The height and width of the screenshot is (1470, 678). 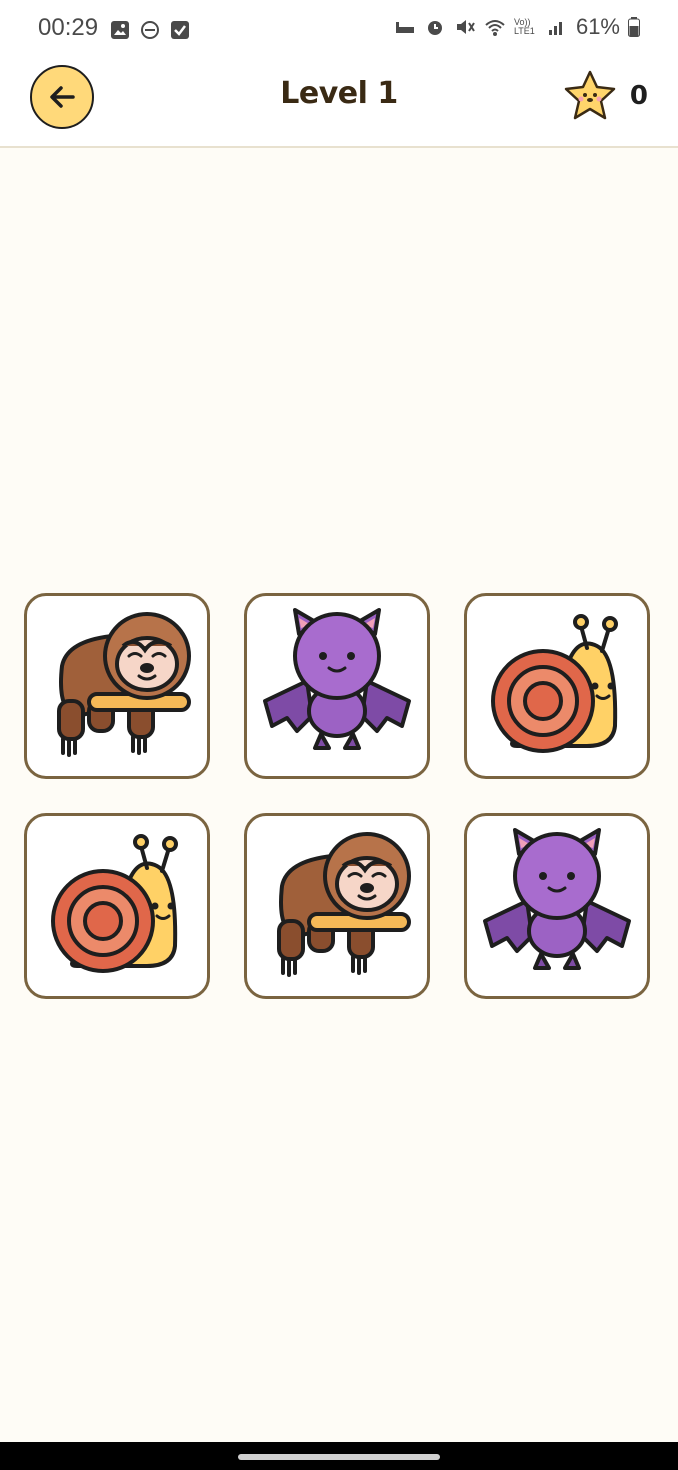 I want to click on status-right: Vo)) LTE1 61%, so click(x=517, y=27).